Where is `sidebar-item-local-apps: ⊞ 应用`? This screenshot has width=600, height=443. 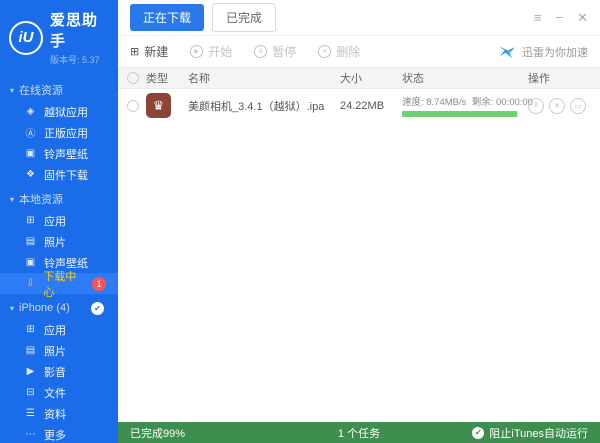 sidebar-item-local-apps: ⊞ 应用 is located at coordinates (59, 220).